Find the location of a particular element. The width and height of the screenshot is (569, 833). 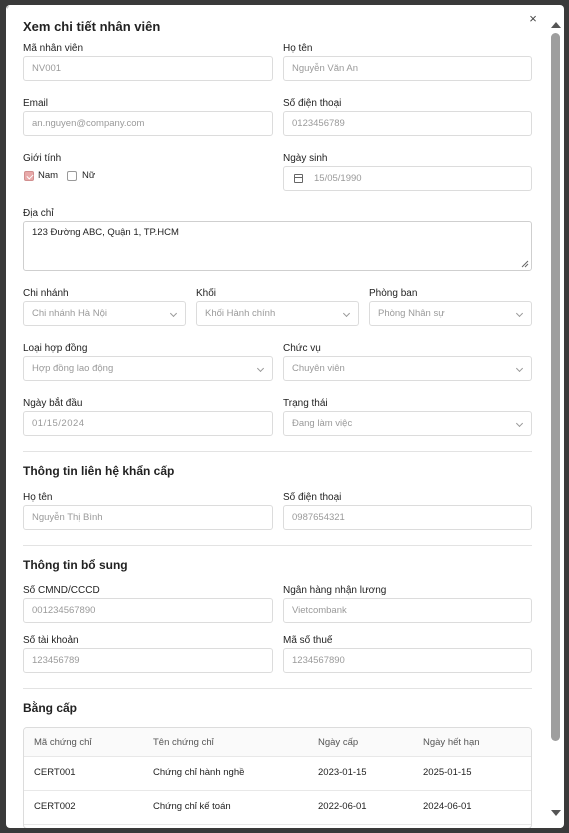

scrollbar is located at coordinates (555, 424).